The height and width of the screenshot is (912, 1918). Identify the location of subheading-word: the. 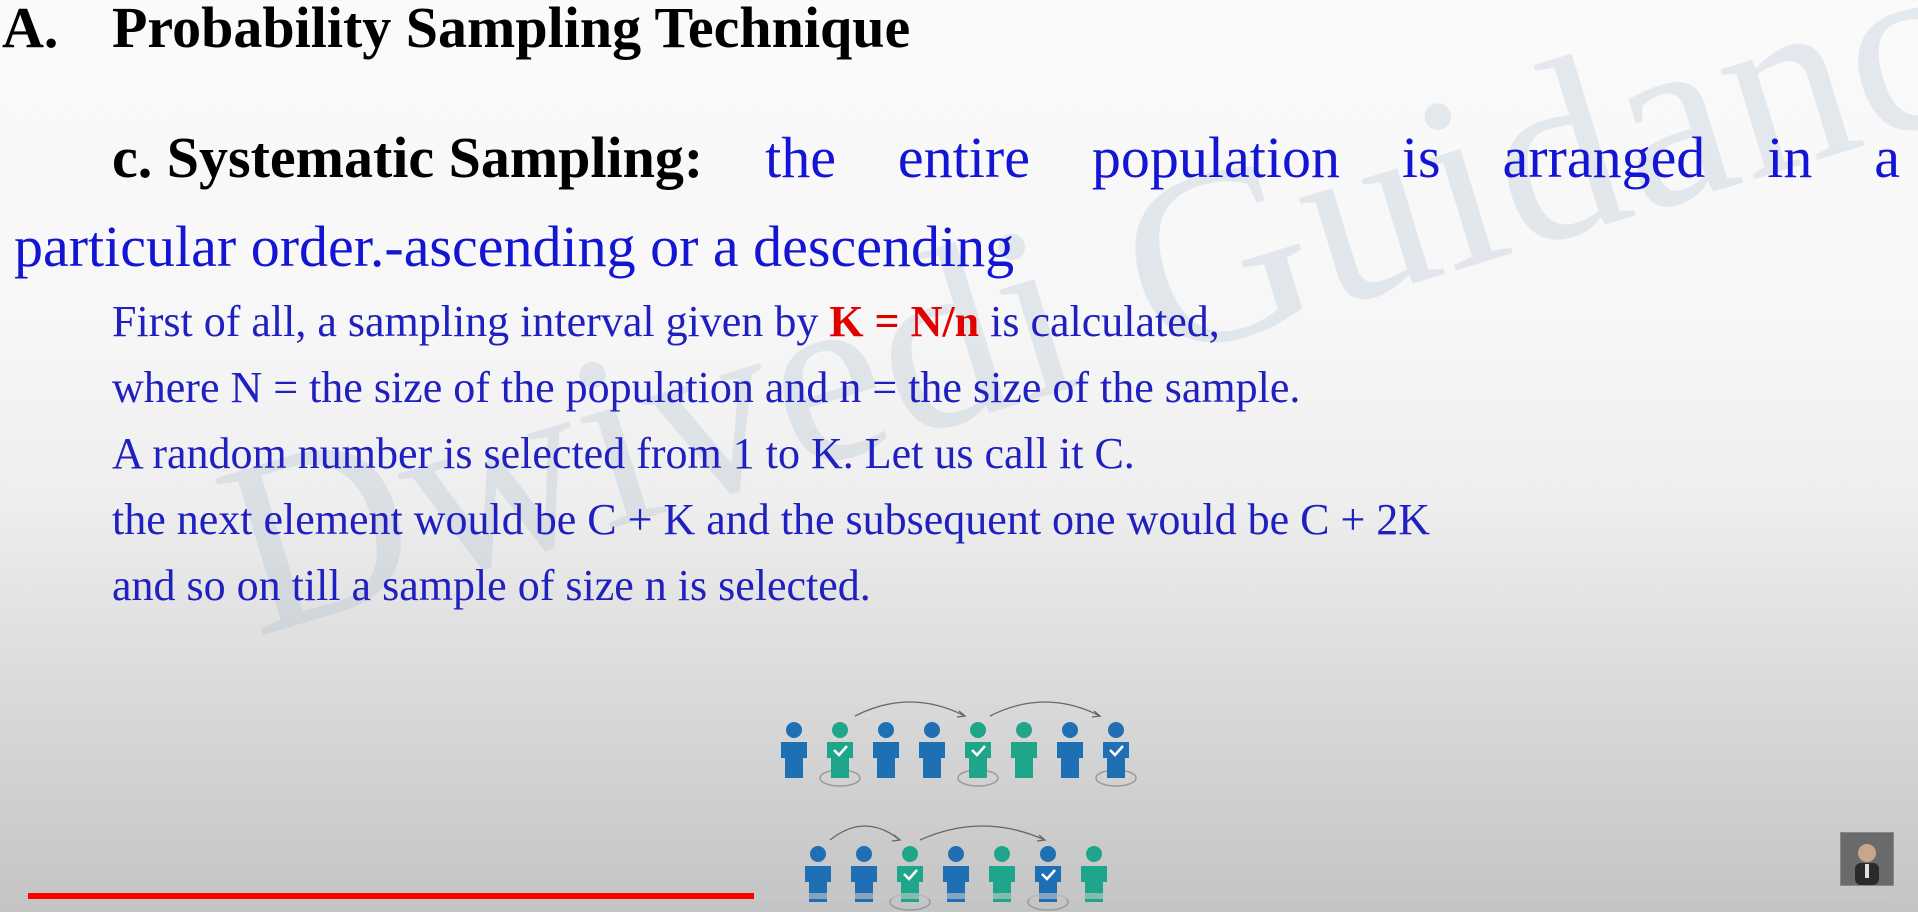
(801, 157).